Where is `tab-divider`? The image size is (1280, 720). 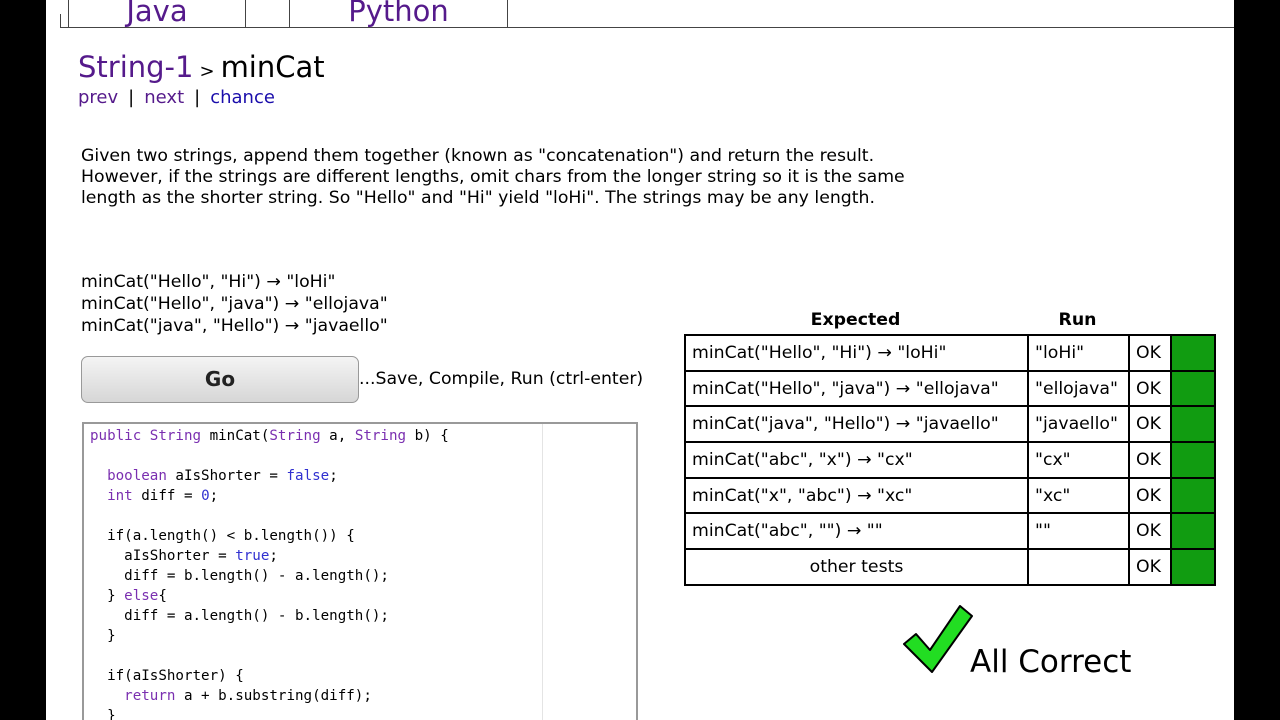
tab-divider is located at coordinates (60, 21).